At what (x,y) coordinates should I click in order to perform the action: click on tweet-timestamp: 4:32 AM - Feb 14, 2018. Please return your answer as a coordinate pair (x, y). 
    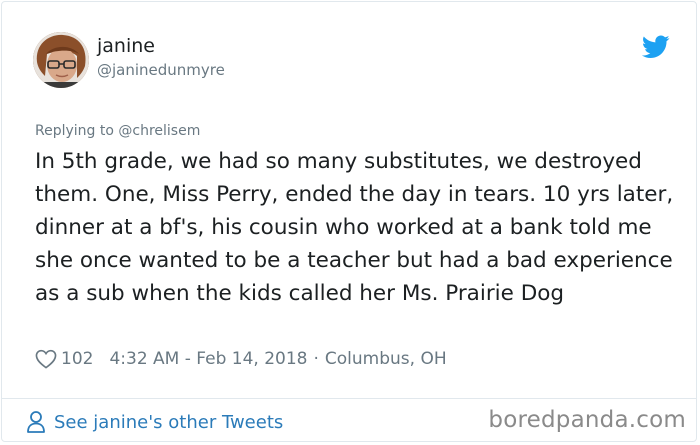
    Looking at the image, I should click on (208, 359).